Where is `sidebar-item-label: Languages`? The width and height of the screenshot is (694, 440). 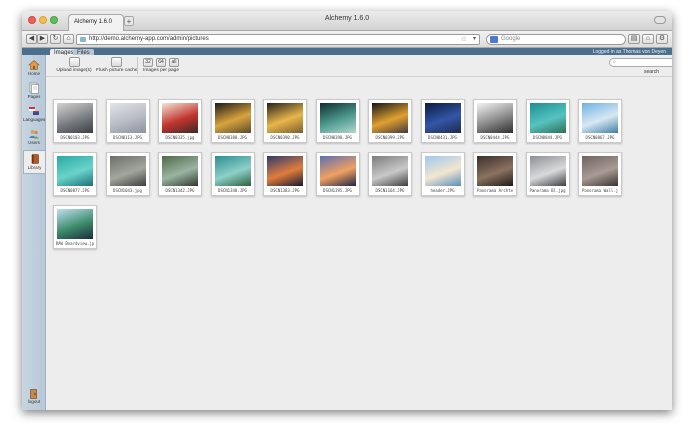
sidebar-item-label: Languages is located at coordinates (34, 119).